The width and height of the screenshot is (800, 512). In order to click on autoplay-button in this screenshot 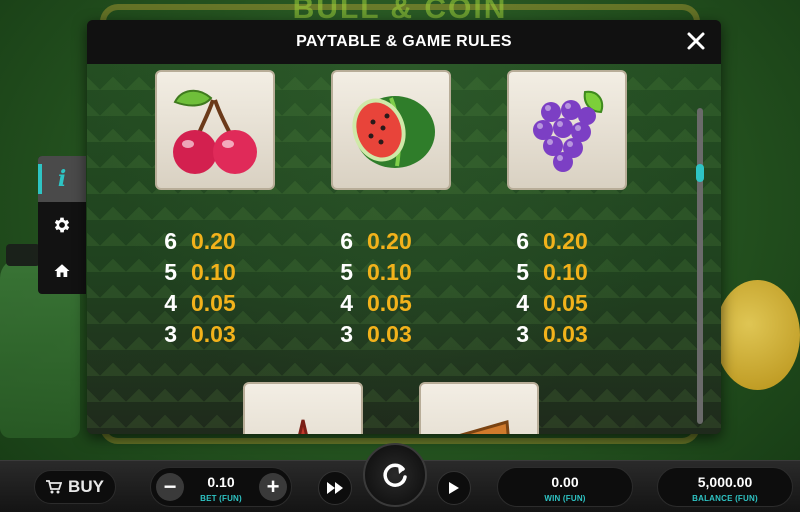, I will do `click(454, 488)`.